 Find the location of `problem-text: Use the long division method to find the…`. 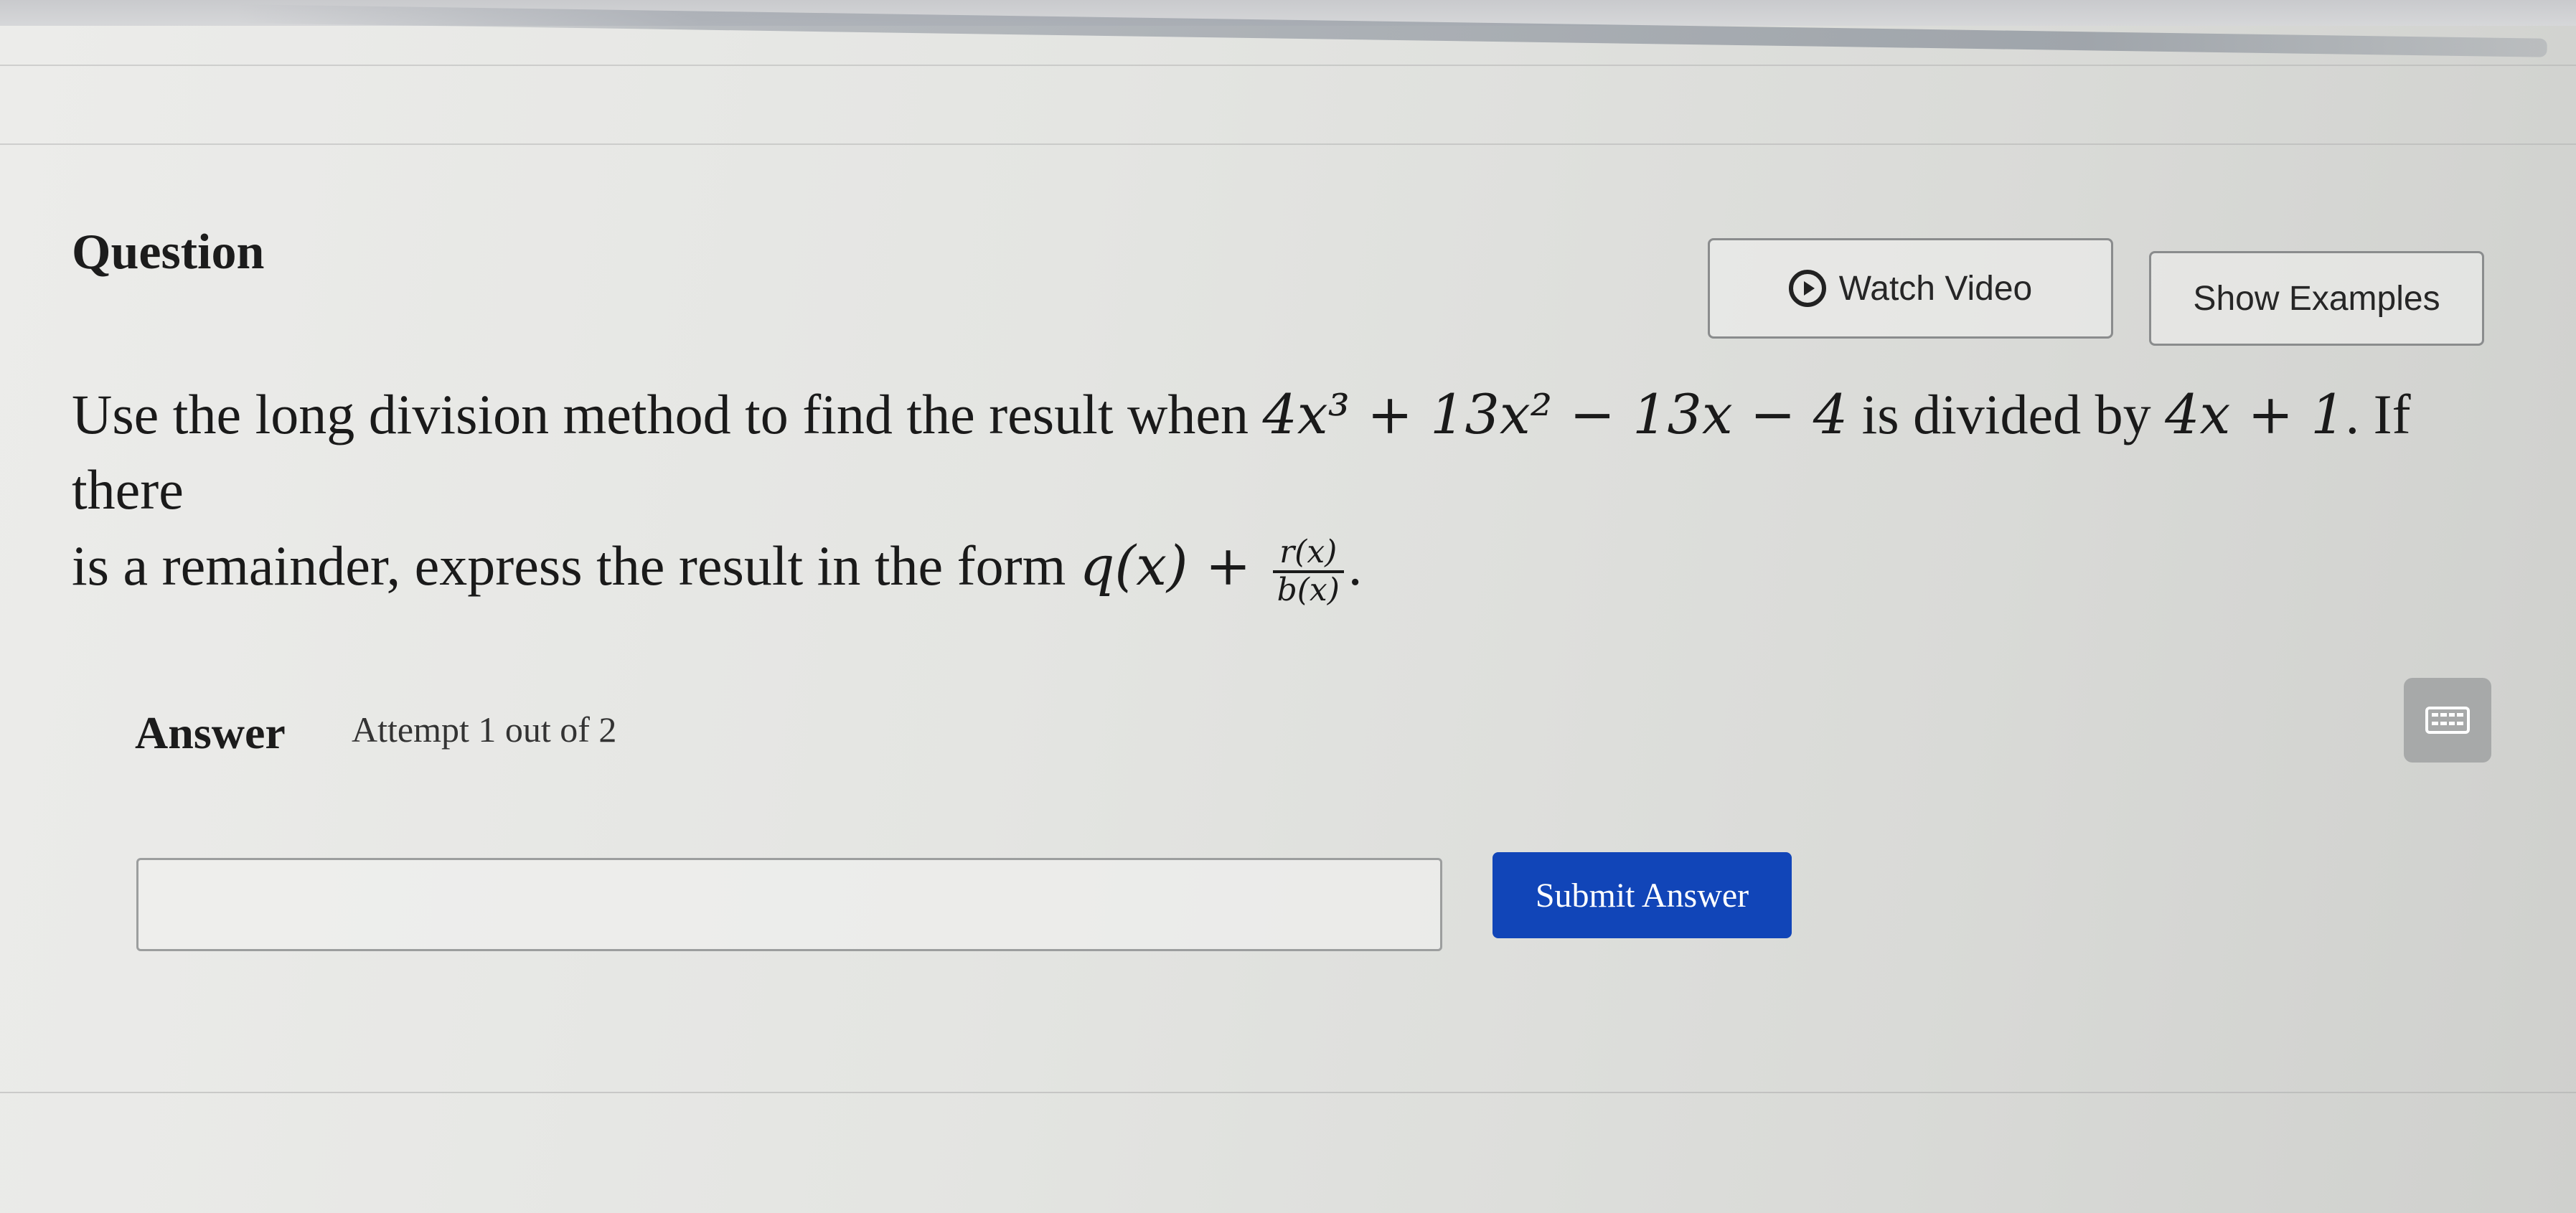

problem-text: Use the long division method to find the… is located at coordinates (667, 414).